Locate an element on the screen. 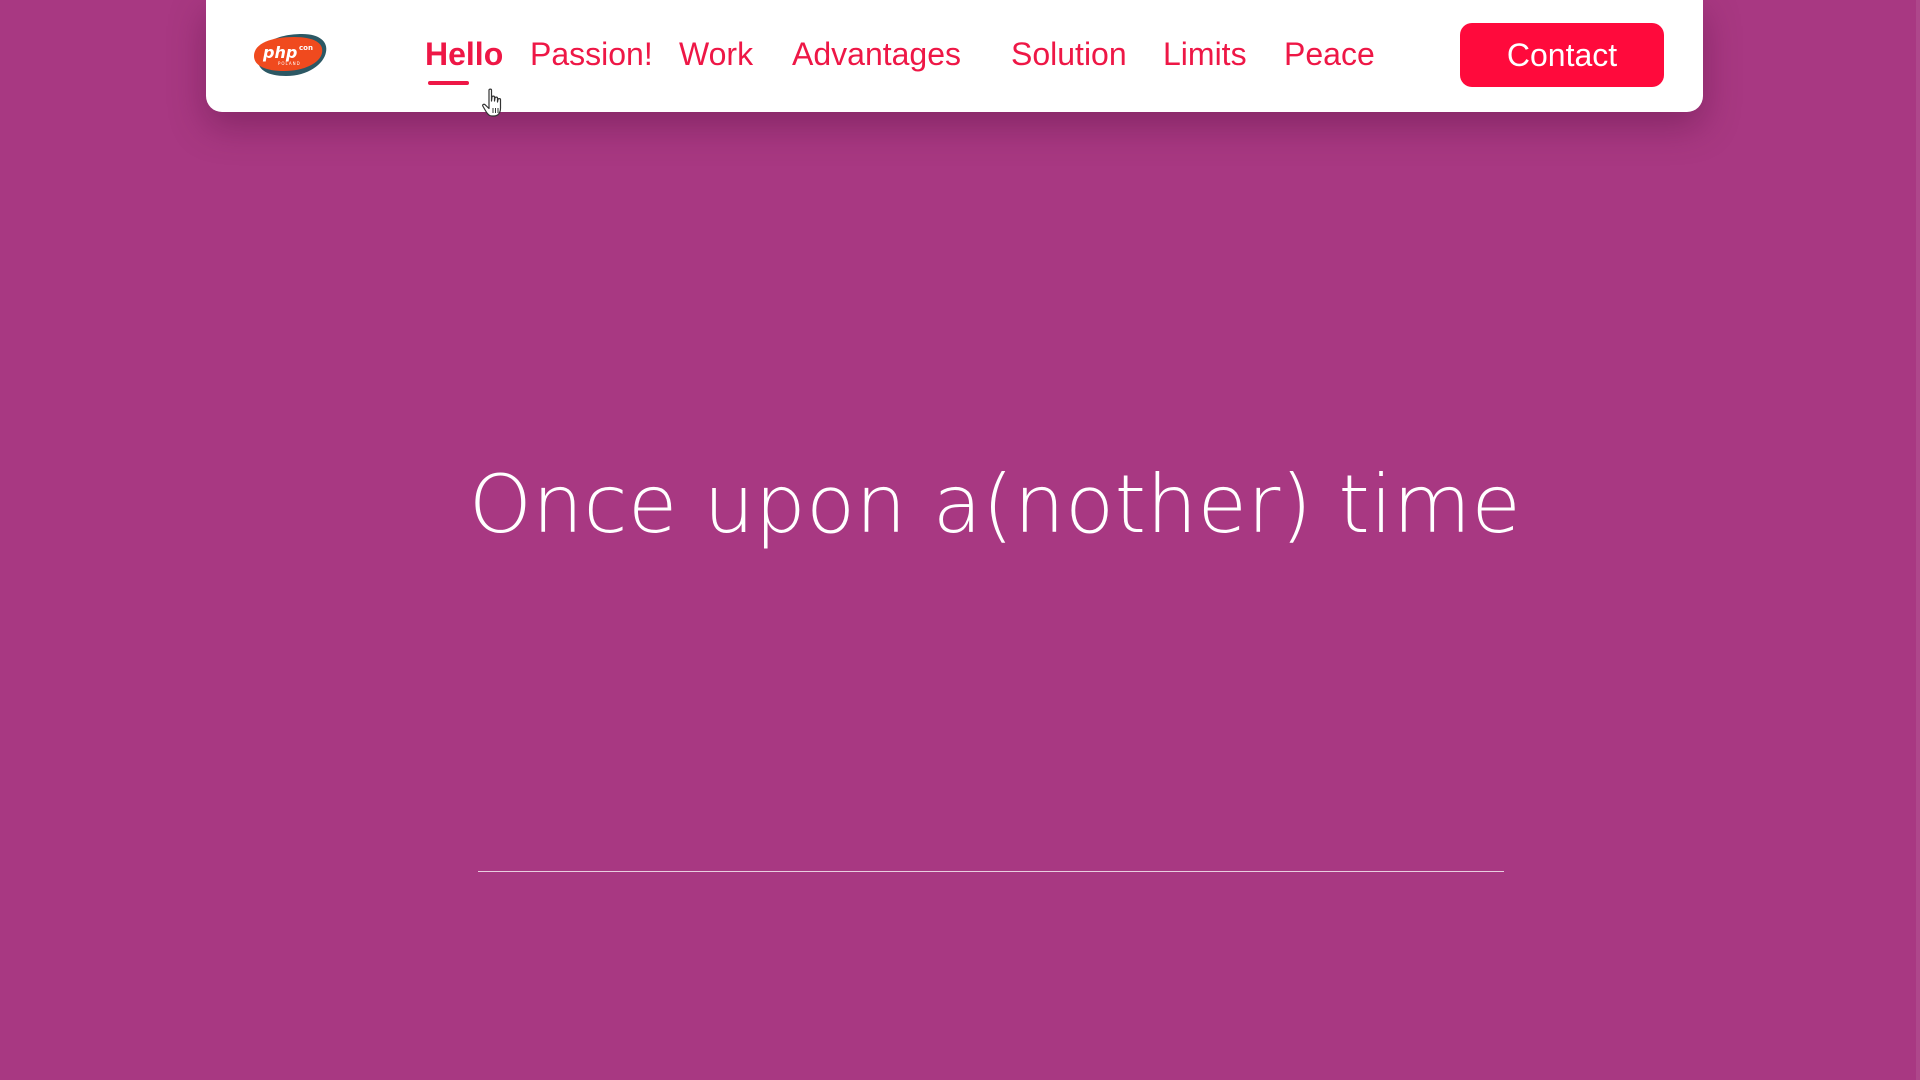 This screenshot has width=1920, height=1080. nav-item-limits: Limits is located at coordinates (1205, 54).